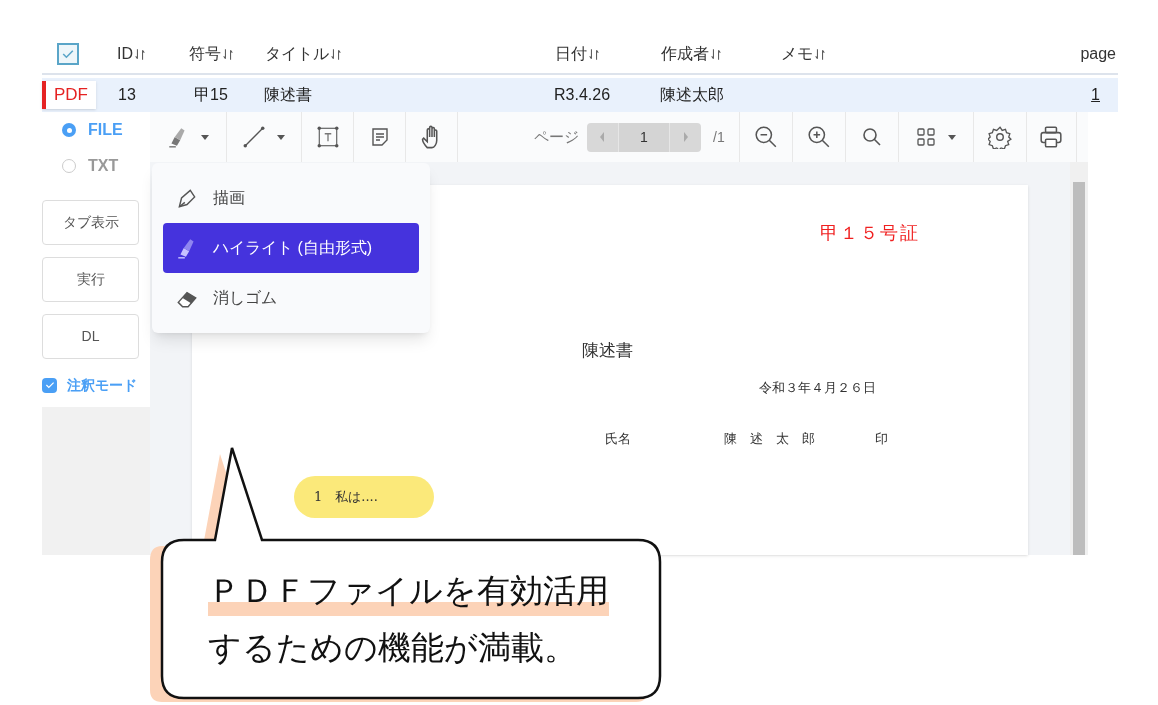 The width and height of the screenshot is (1158, 705). Describe the element at coordinates (644, 137) in the screenshot. I see `page-number-field: 1` at that location.